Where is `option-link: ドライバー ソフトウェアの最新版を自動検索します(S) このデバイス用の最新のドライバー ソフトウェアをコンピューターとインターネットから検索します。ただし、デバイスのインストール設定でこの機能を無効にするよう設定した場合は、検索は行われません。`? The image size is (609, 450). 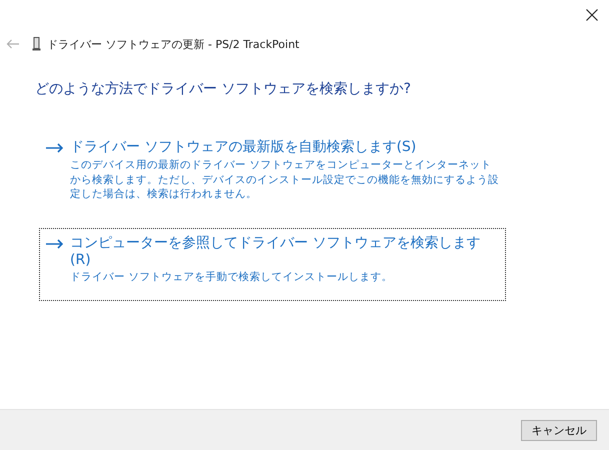 option-link: ドライバー ソフトウェアの最新版を自動検索します(S) このデバイス用の最新のドライバー ソフトウェアをコンピューターとインターネットから検索します。ただし、デバイスのインストール設定でこの機能を無効にするよう設定した場合は、検索は行われません。 is located at coordinates (272, 170).